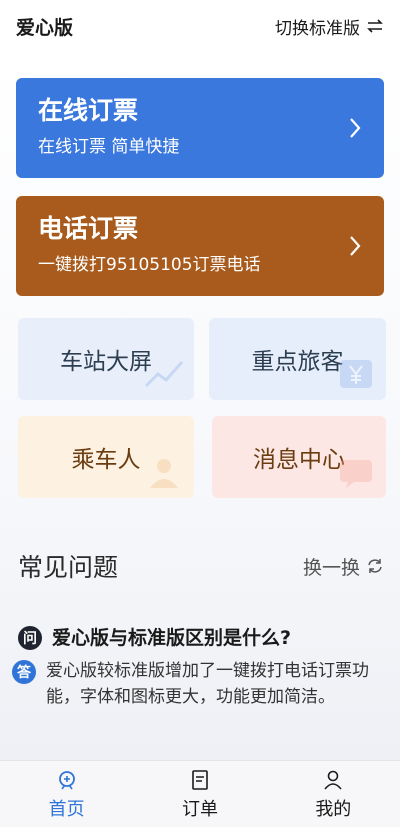 This screenshot has width=400, height=827. I want to click on refresh-icon, so click(375, 566).